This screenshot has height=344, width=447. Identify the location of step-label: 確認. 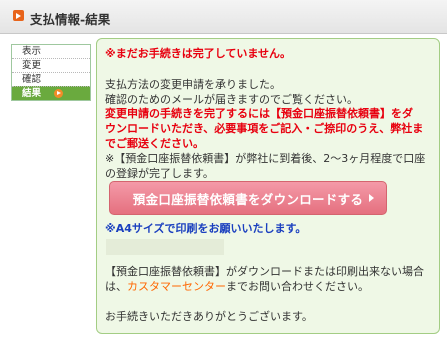
(32, 79).